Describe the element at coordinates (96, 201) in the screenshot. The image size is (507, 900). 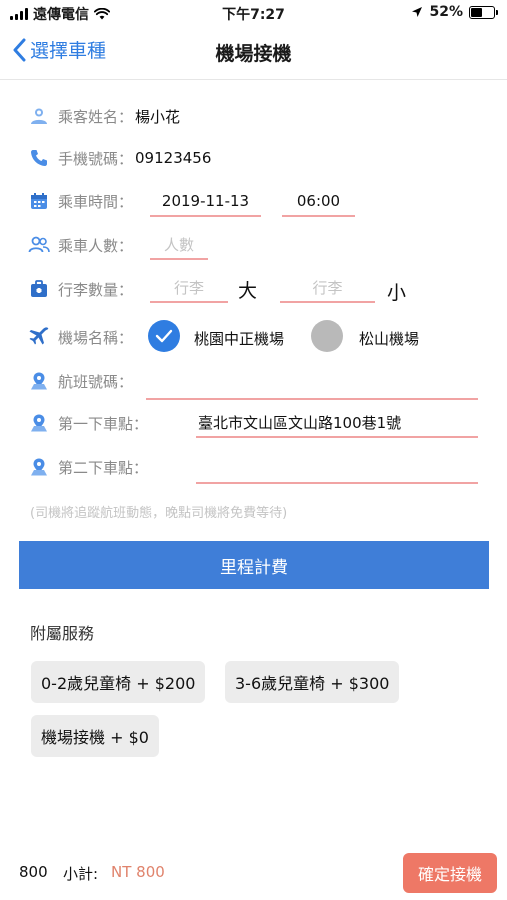
I see `ride-time-label: 乘車時間：` at that location.